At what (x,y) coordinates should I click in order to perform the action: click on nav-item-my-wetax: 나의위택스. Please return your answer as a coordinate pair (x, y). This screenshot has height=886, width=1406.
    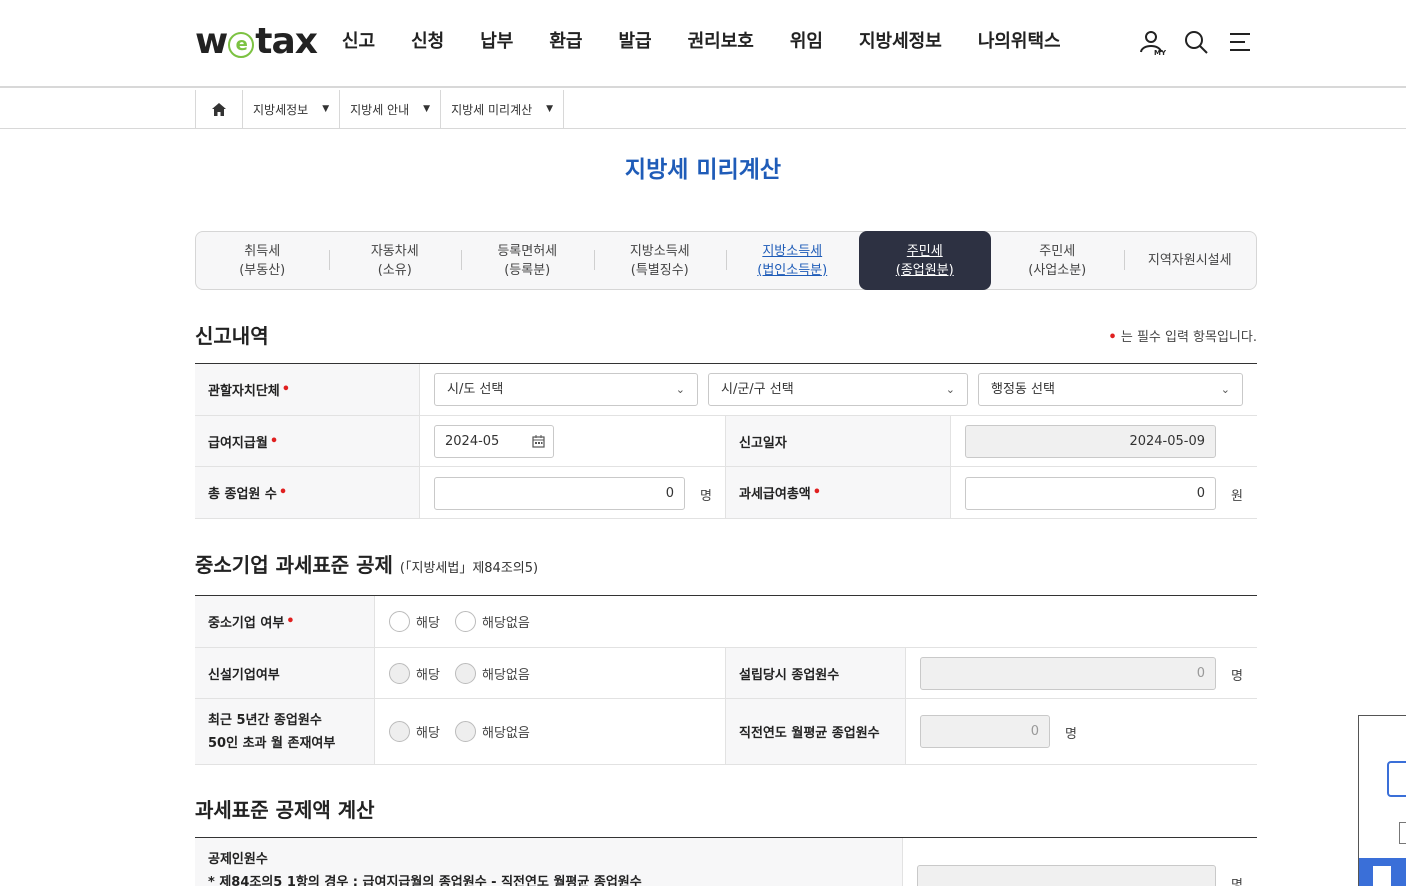
    Looking at the image, I should click on (1019, 42).